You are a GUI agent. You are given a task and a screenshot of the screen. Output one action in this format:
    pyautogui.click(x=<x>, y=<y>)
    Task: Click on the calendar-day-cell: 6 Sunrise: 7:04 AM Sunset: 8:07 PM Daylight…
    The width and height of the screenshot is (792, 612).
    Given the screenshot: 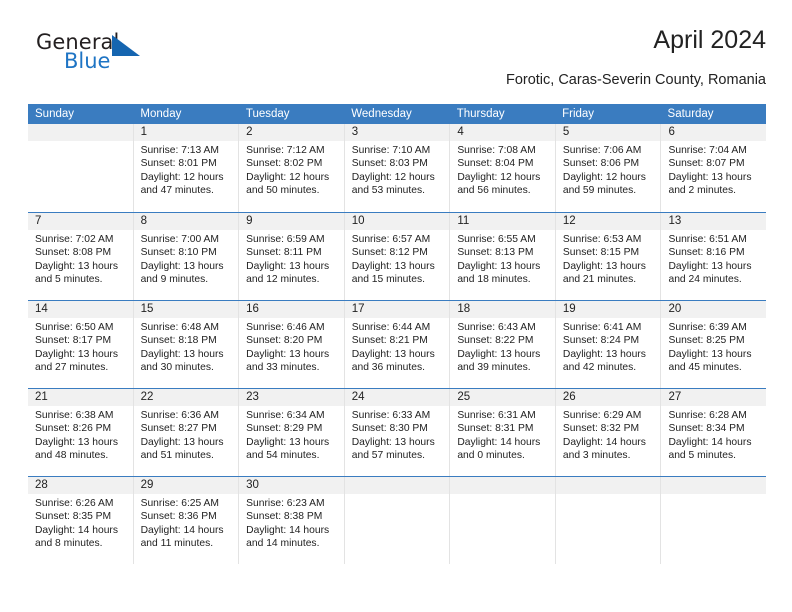 What is the action you would take?
    pyautogui.click(x=714, y=168)
    